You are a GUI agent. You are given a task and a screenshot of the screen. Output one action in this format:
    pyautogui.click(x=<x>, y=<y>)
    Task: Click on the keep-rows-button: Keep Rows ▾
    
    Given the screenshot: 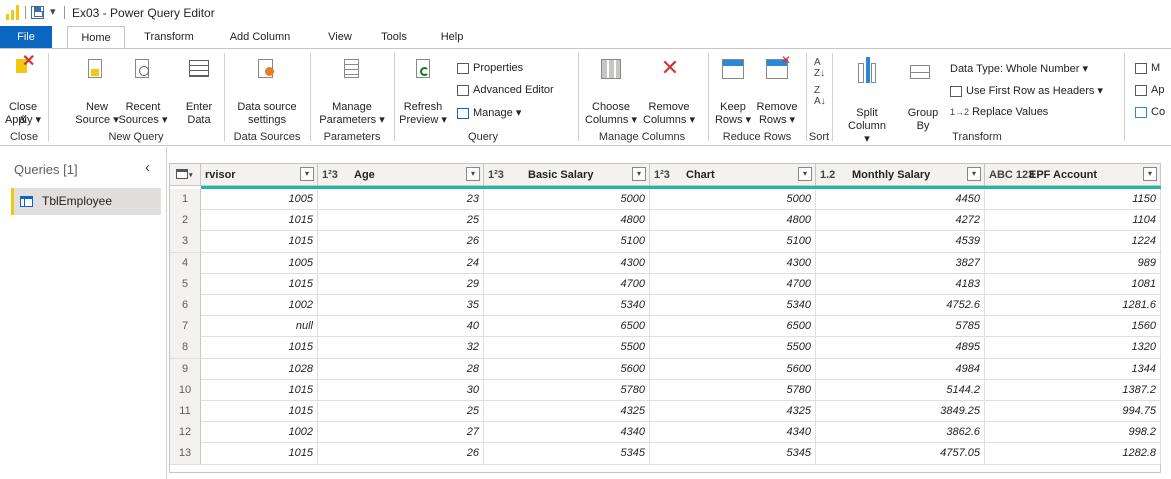 What is the action you would take?
    pyautogui.click(x=733, y=91)
    